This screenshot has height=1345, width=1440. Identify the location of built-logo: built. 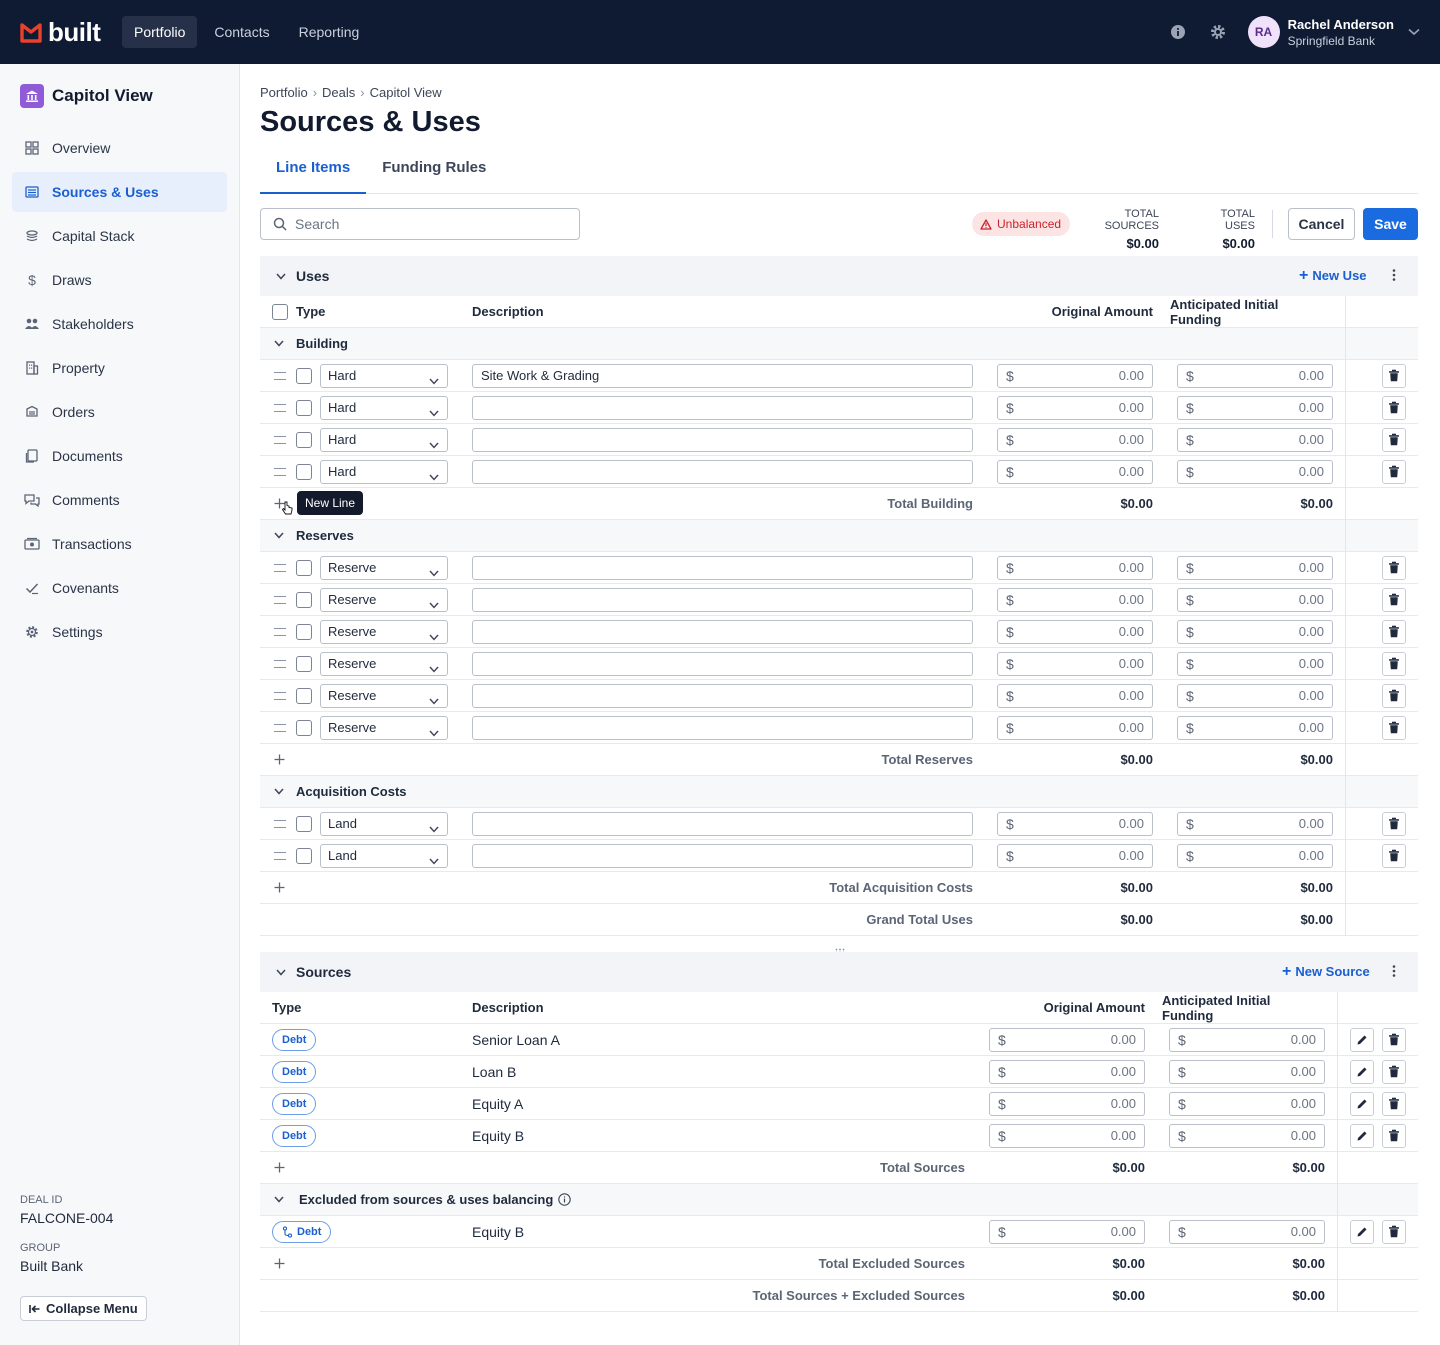
(70, 32).